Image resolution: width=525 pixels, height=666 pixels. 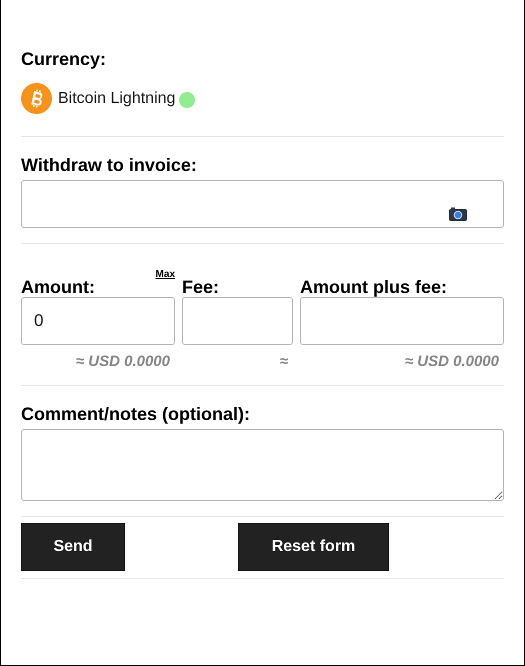 What do you see at coordinates (262, 204) in the screenshot?
I see `invoice-field` at bounding box center [262, 204].